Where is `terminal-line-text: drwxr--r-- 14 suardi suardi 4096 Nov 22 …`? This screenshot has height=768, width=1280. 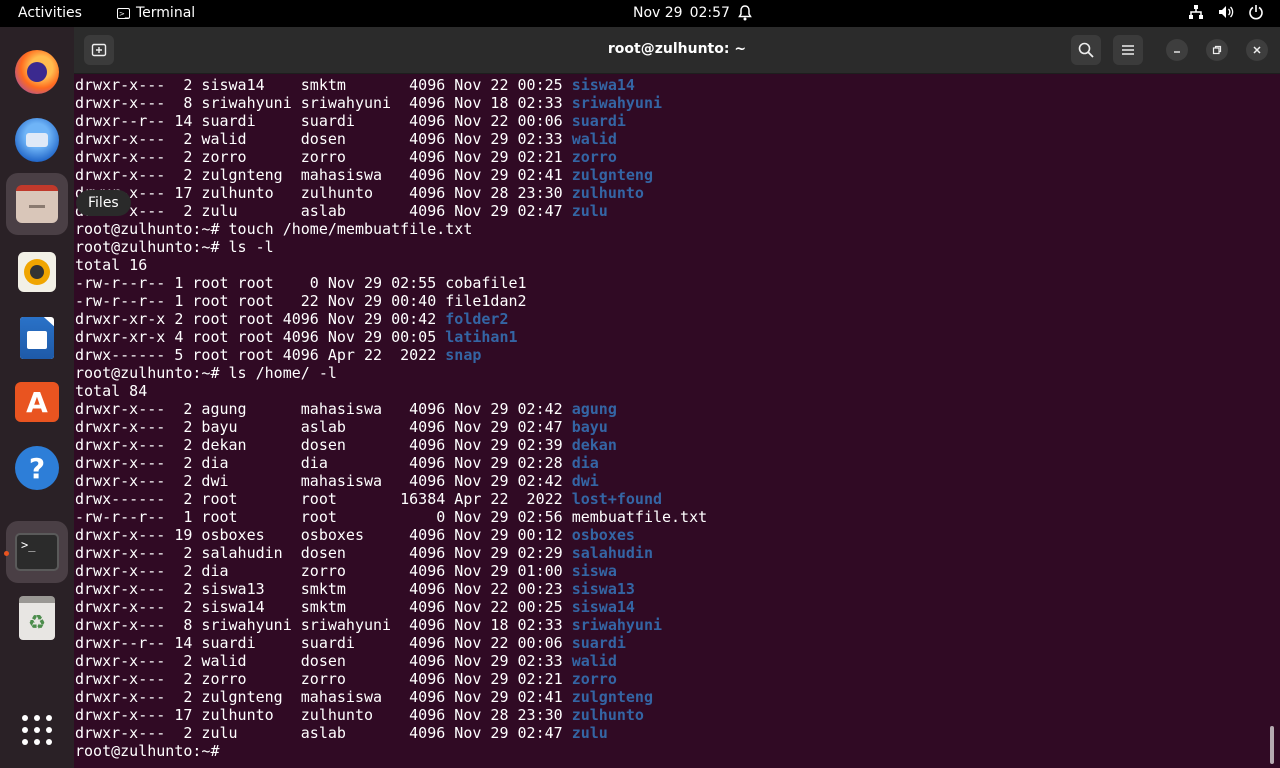 terminal-line-text: drwxr--r-- 14 suardi suardi 4096 Nov 22 … is located at coordinates (323, 121).